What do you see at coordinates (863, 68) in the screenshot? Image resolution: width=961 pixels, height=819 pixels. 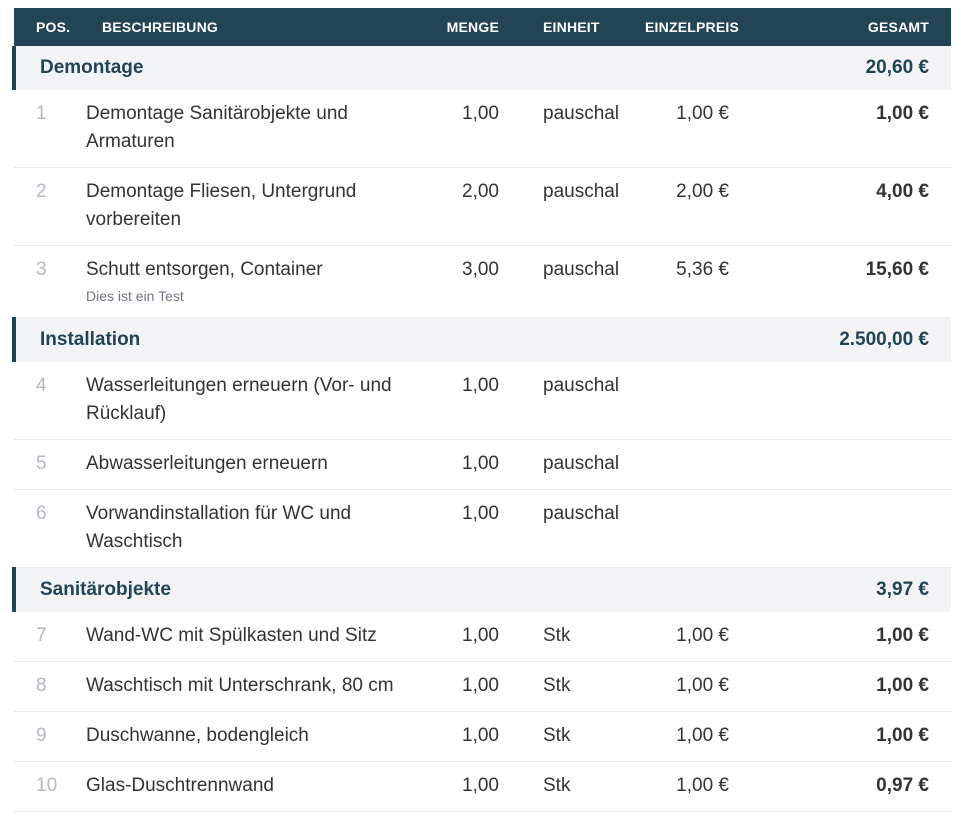 I see `group-total: 20,60 €` at bounding box center [863, 68].